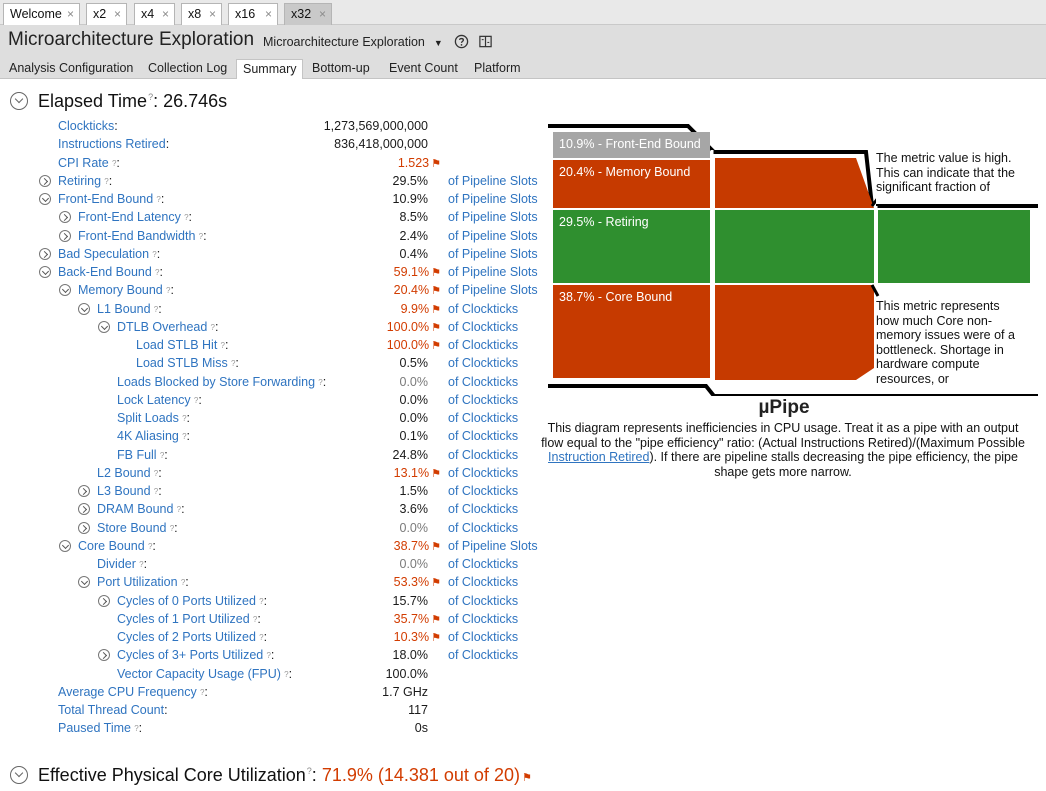 The image size is (1046, 791). I want to click on metric-name: Front-End Bandwidth ?:, so click(142, 236).